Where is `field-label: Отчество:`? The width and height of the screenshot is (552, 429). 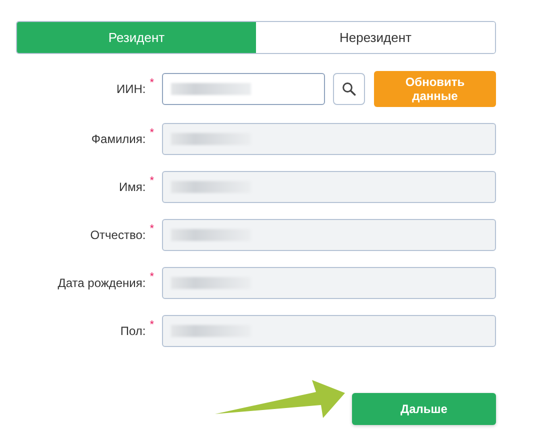
field-label: Отчество: is located at coordinates (118, 235).